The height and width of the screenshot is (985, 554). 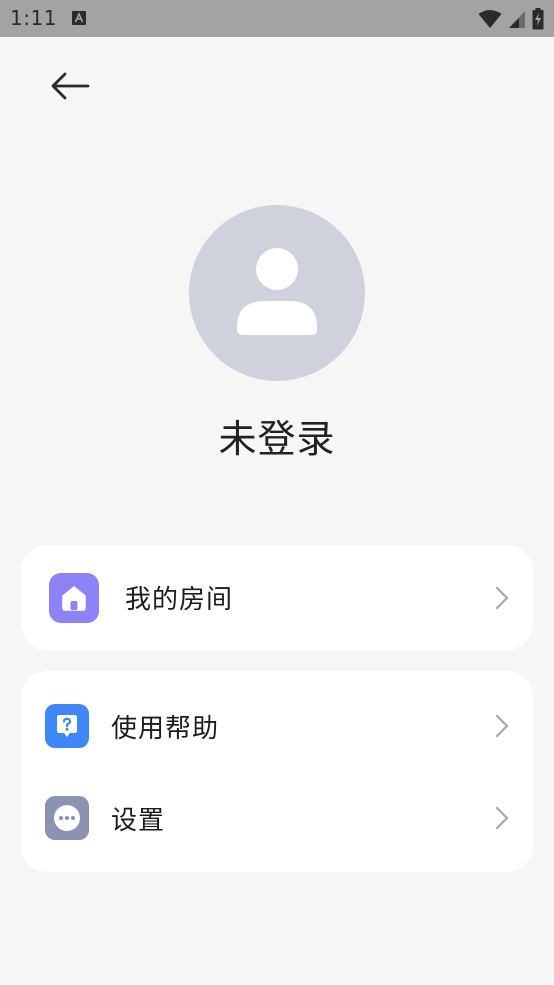 What do you see at coordinates (79, 18) in the screenshot?
I see `notification-a-icon` at bounding box center [79, 18].